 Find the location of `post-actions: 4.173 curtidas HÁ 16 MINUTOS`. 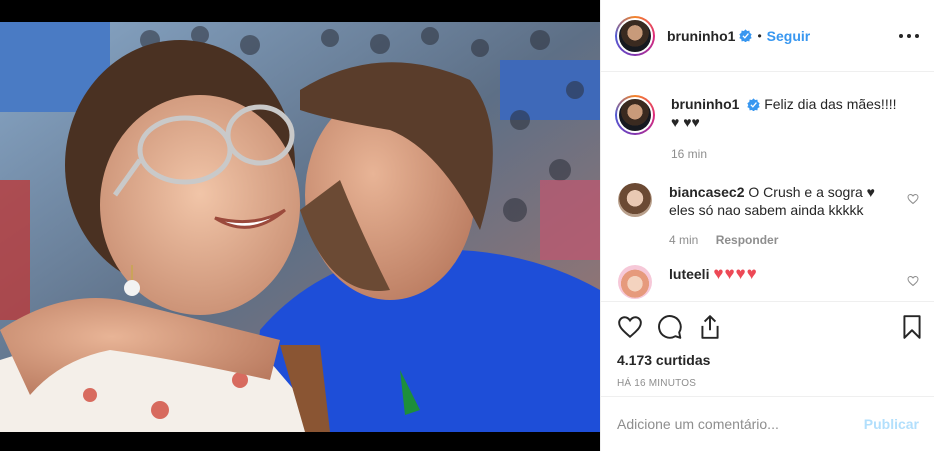

post-actions: 4.173 curtidas HÁ 16 MINUTOS is located at coordinates (767, 348).